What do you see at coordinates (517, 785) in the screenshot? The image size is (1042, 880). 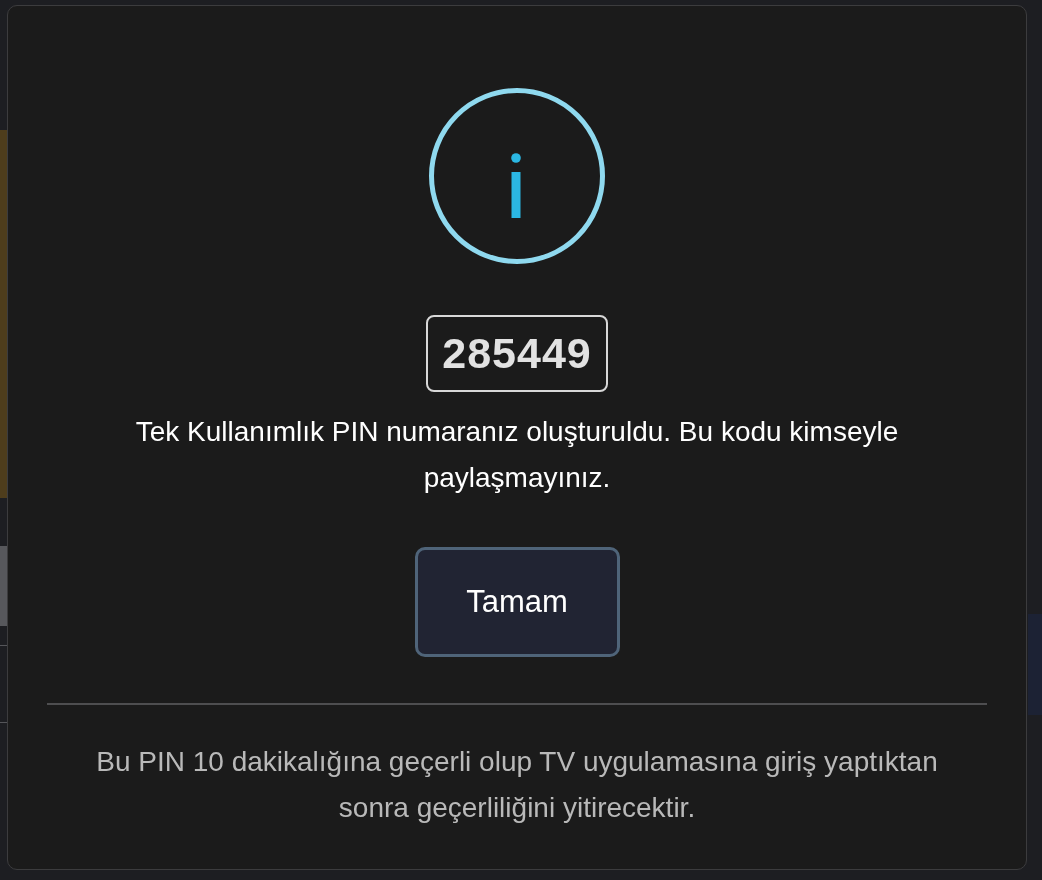 I see `note-text: Bu PIN 10 dakikalığına geçerli olup TV uygulamasına giriş yaptıktan sonra geçerliliğini yitirecektir.` at bounding box center [517, 785].